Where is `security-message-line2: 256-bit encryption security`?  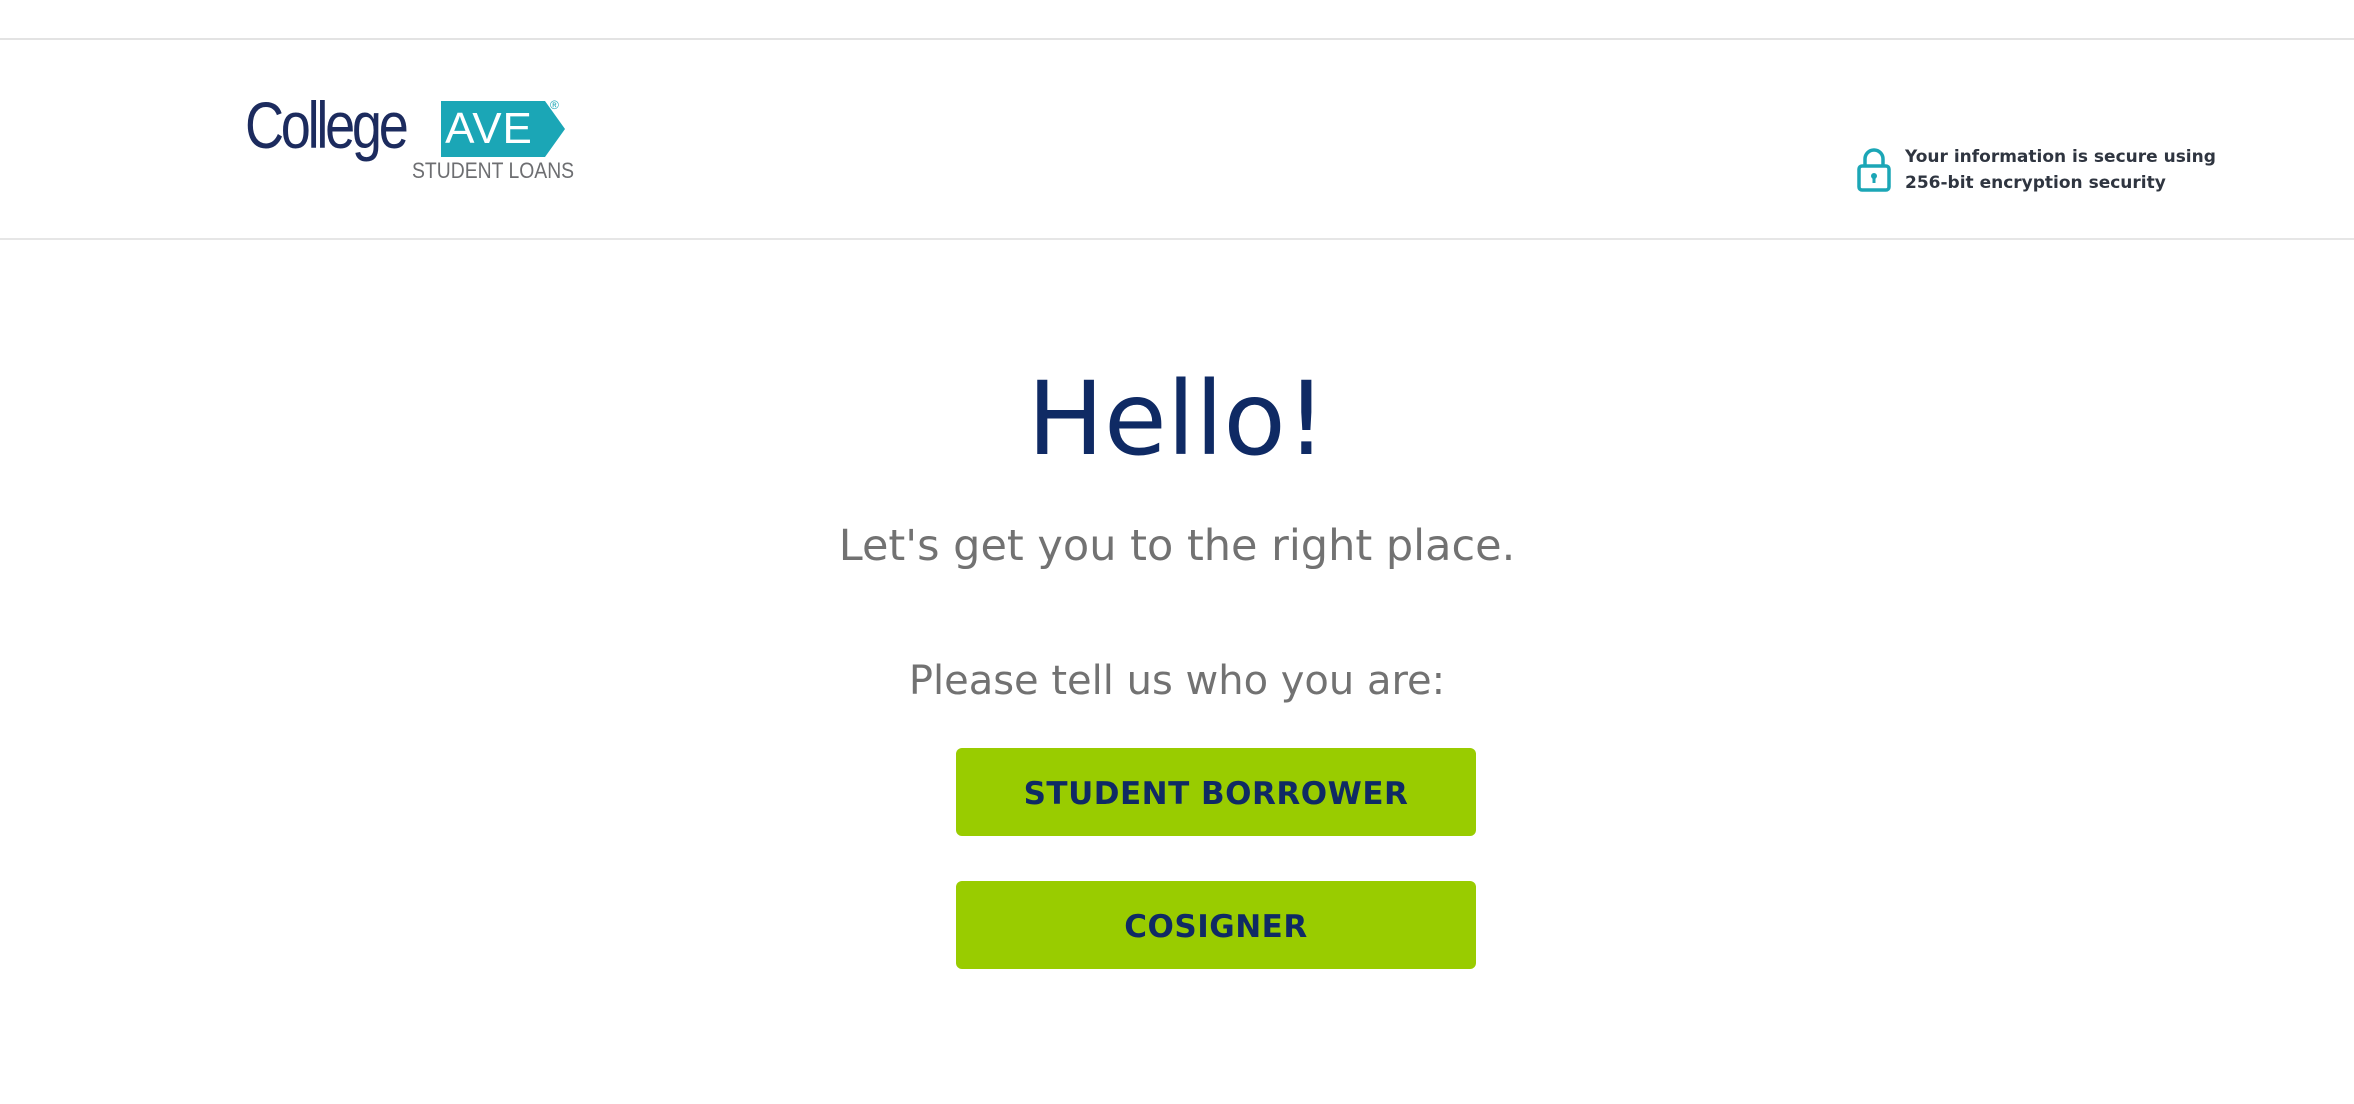
security-message-line2: 256-bit encryption security is located at coordinates (2035, 183).